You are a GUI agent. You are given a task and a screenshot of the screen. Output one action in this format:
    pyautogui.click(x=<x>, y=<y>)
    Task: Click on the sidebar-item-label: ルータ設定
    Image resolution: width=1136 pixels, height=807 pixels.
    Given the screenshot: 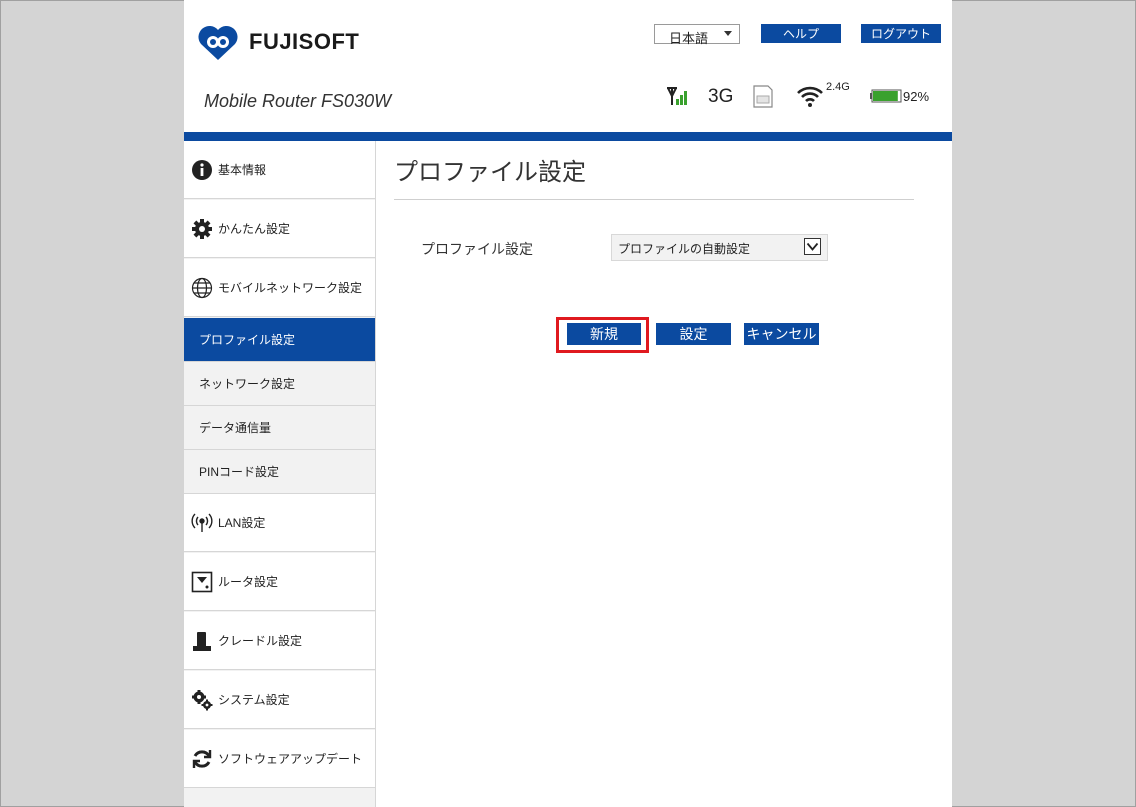 What is the action you would take?
    pyautogui.click(x=248, y=582)
    